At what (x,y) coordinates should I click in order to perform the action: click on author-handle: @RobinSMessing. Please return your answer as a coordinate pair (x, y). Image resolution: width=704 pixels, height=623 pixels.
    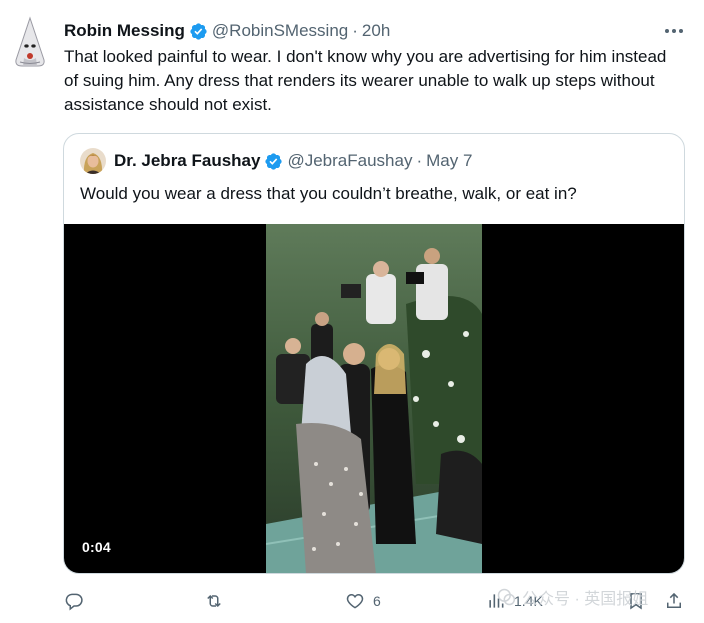
    Looking at the image, I should click on (280, 31).